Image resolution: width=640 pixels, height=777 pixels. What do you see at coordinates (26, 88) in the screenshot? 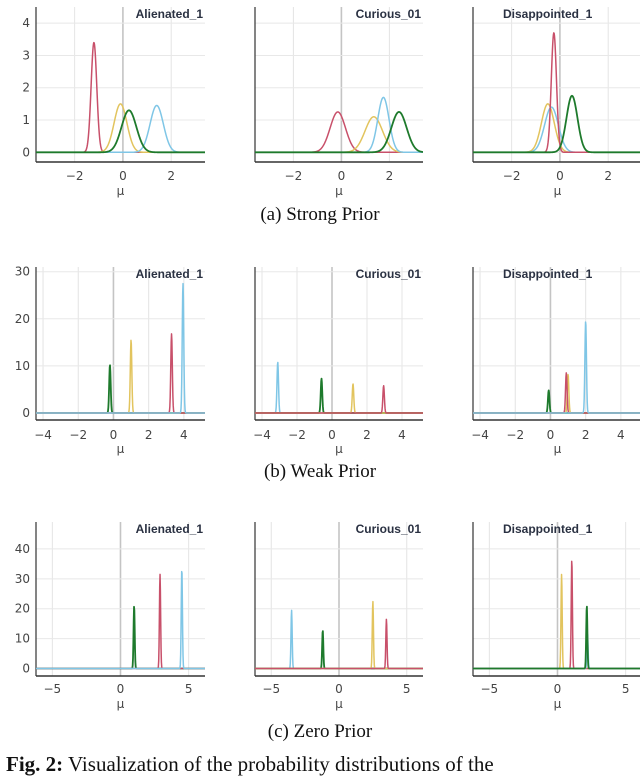
I see `y-tick-label: 2` at bounding box center [26, 88].